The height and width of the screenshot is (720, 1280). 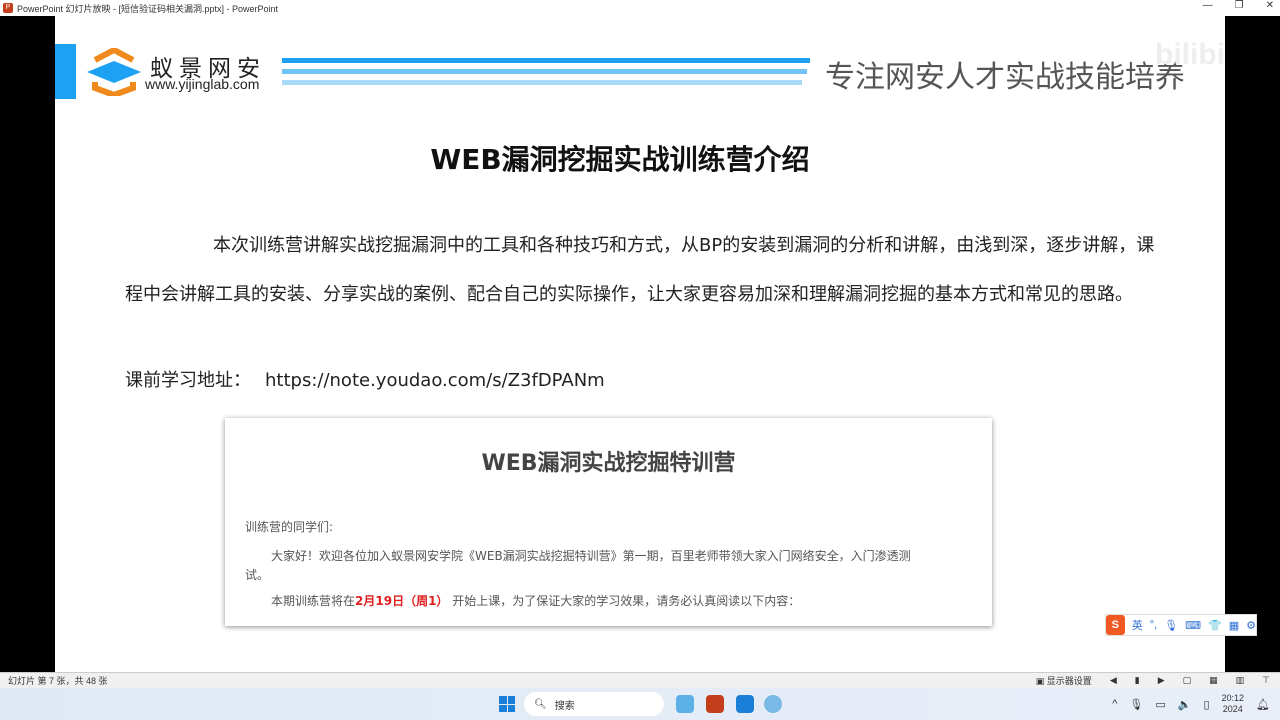 I want to click on search-placeholder: 搜索, so click(x=564, y=706).